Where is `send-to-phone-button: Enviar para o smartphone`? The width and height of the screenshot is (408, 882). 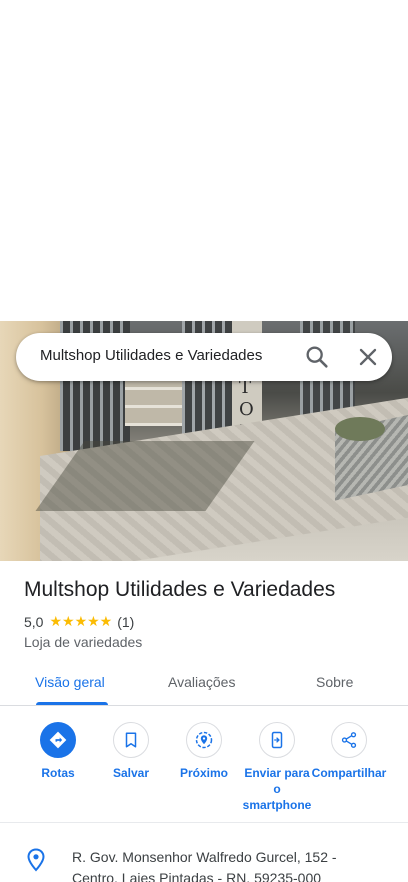
send-to-phone-button: Enviar para o smartphone is located at coordinates (277, 767).